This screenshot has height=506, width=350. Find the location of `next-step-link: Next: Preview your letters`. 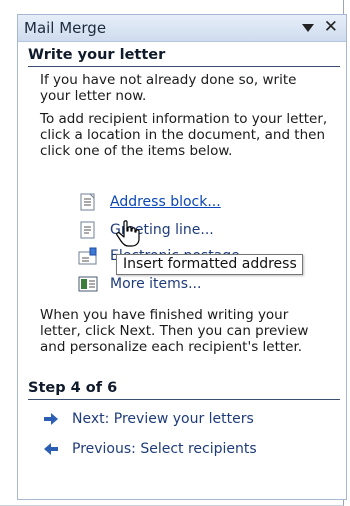

next-step-link: Next: Preview your letters is located at coordinates (149, 419).